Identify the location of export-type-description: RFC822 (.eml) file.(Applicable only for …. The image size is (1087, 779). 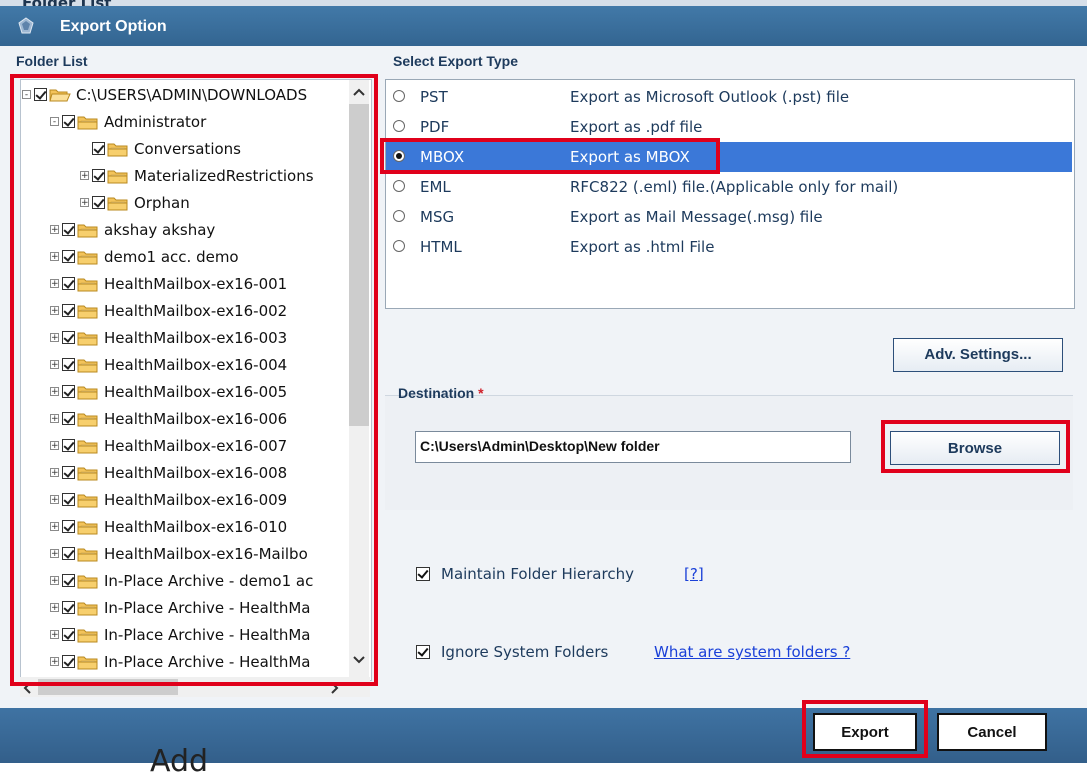
(734, 187).